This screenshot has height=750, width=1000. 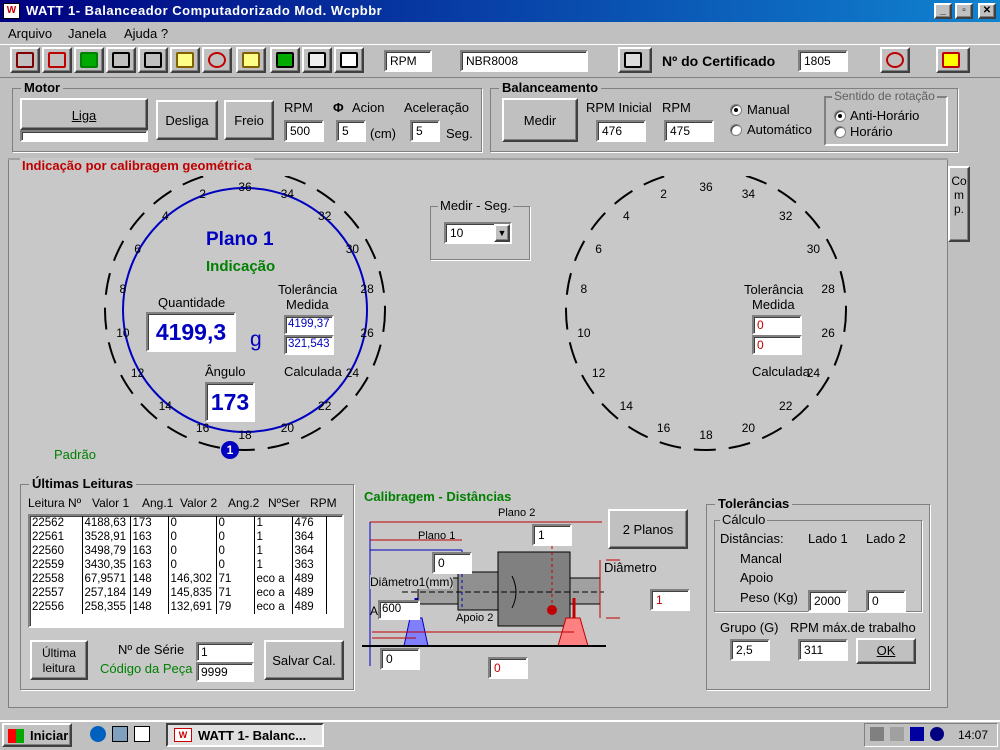 I want to click on table-row: 22558 67,9571 148 146,302 71 eco a 489, so click(x=178, y=579).